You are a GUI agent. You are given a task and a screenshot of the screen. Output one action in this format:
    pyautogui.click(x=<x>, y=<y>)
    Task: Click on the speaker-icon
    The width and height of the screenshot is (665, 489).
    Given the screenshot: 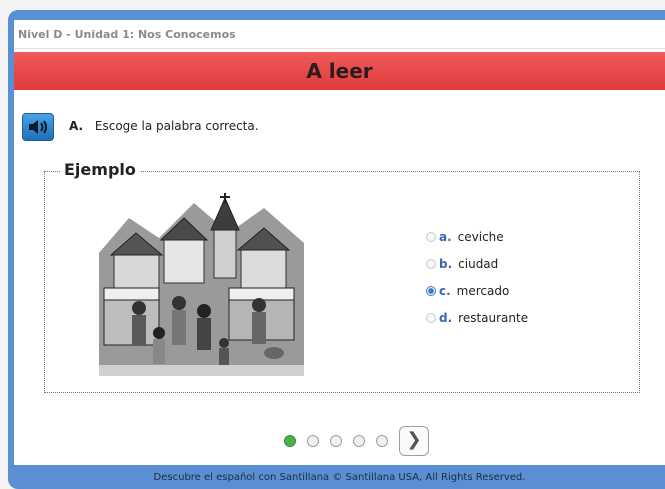 What is the action you would take?
    pyautogui.click(x=38, y=127)
    